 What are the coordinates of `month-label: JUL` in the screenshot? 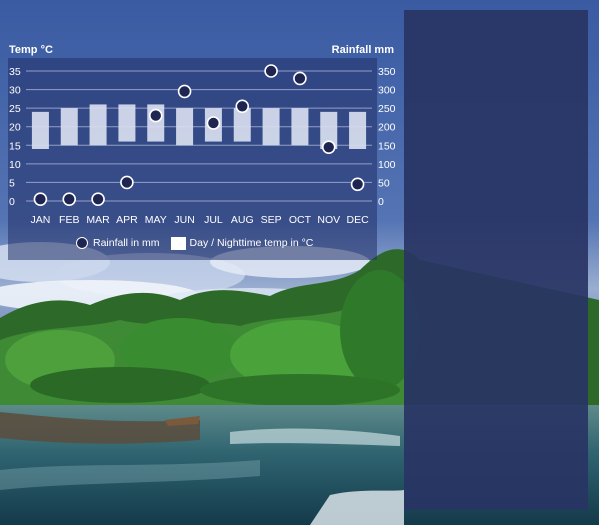 It's located at (213, 220).